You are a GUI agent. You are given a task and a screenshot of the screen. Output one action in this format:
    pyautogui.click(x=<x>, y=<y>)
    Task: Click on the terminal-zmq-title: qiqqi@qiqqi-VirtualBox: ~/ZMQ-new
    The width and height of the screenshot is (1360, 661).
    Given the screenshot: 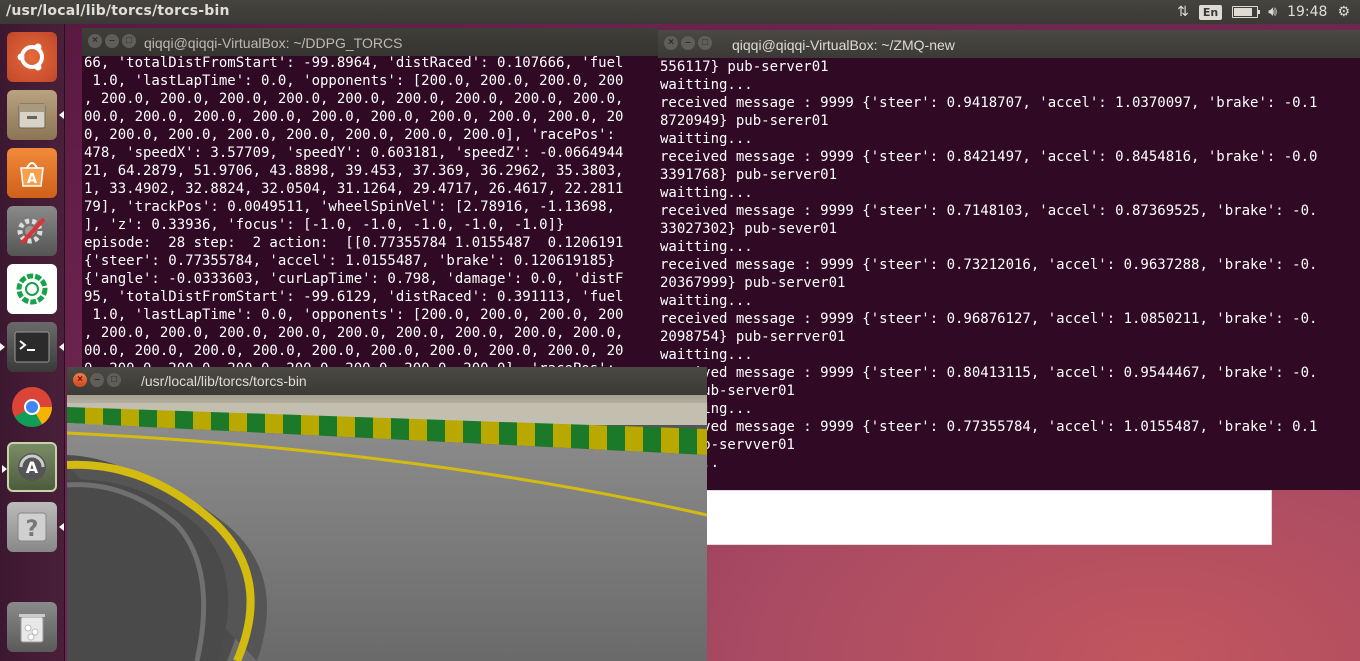 What is the action you would take?
    pyautogui.click(x=843, y=45)
    